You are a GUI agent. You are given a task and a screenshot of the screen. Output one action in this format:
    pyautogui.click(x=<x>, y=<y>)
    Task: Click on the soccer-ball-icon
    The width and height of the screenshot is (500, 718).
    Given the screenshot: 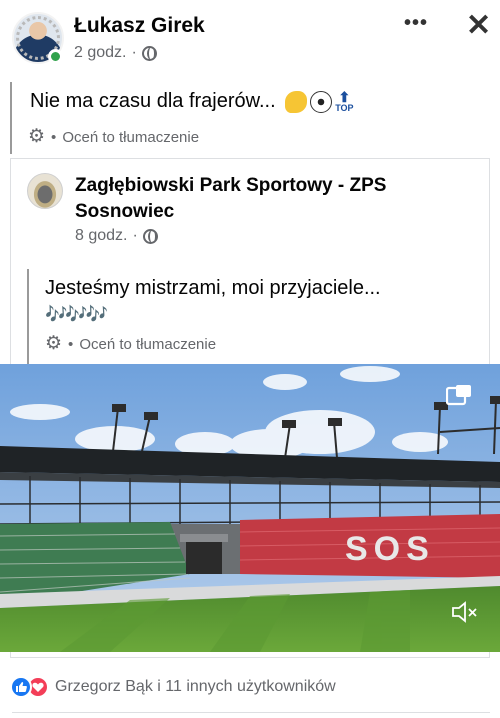 What is the action you would take?
    pyautogui.click(x=321, y=101)
    